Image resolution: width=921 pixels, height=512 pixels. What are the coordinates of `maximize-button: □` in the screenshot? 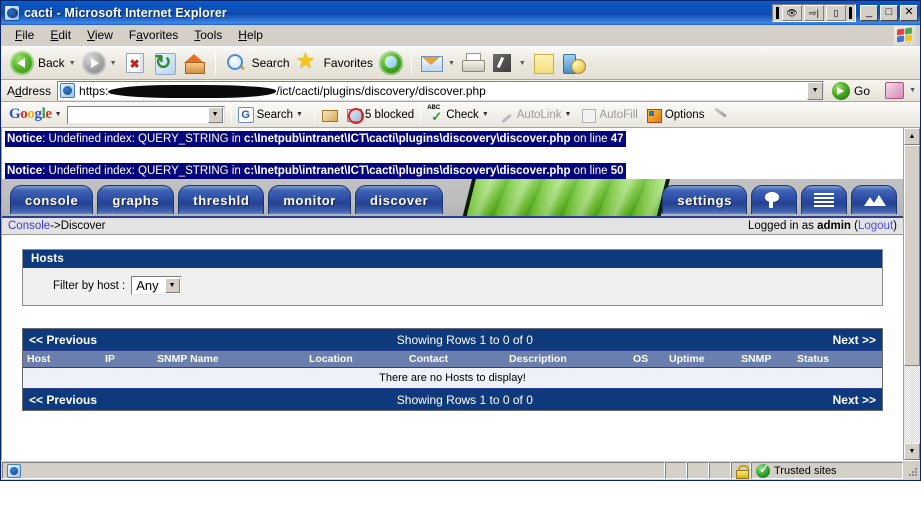 It's located at (889, 13).